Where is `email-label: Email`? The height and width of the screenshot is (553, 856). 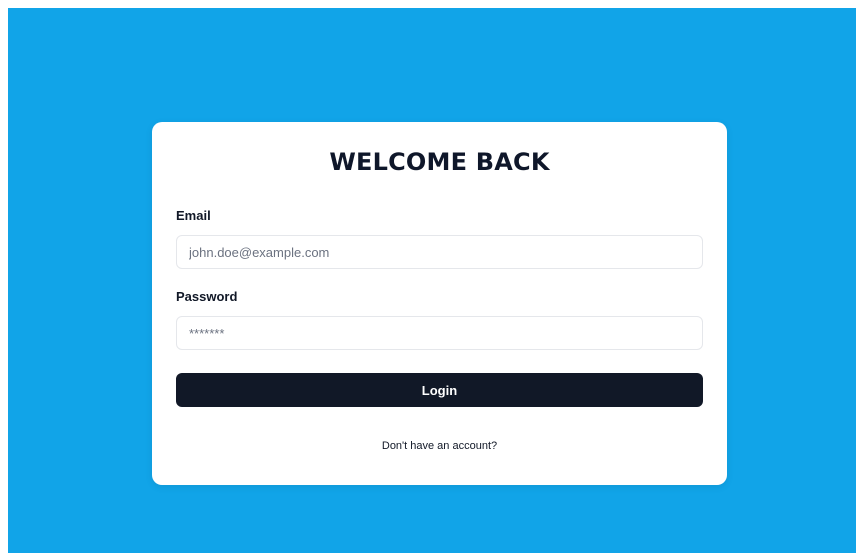
email-label: Email is located at coordinates (193, 215).